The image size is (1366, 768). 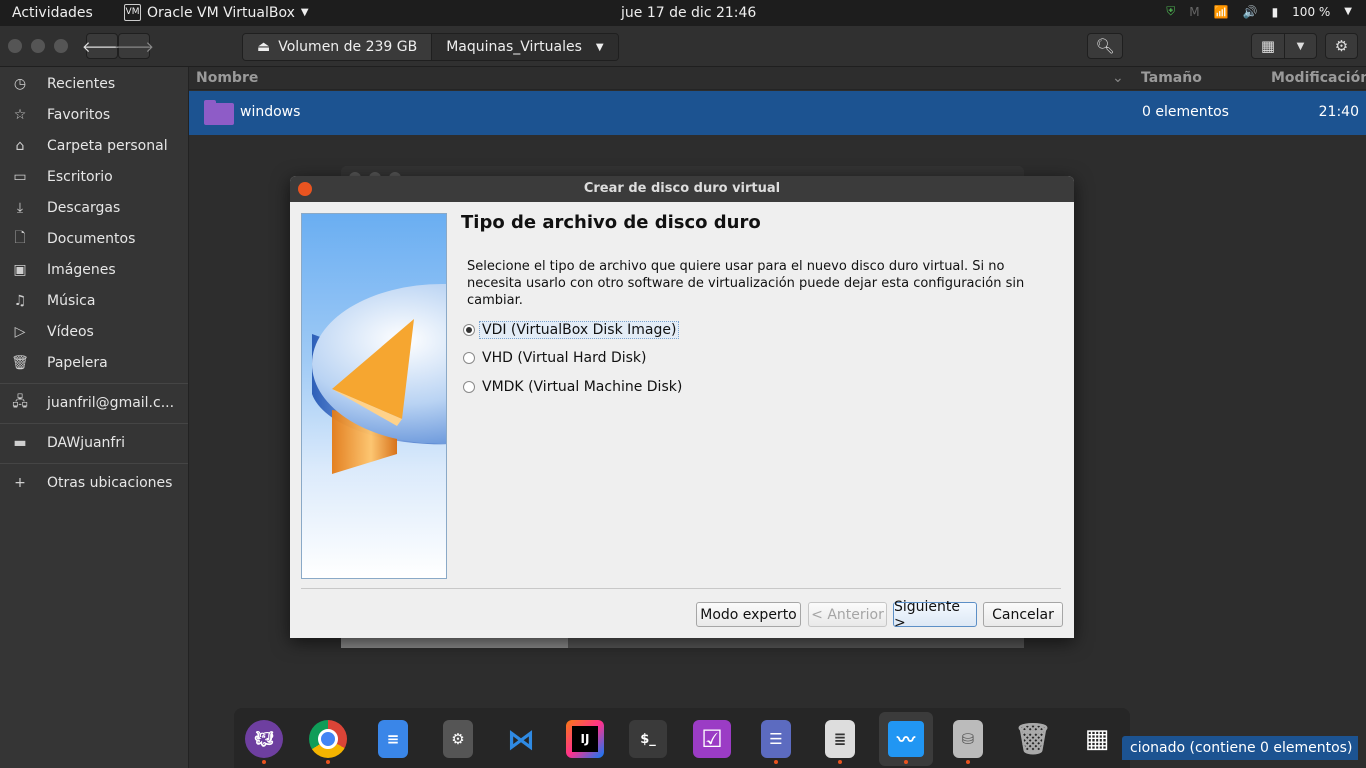 I want to click on dialog-titlebar: Crear de disco duro virtual, so click(x=682, y=189).